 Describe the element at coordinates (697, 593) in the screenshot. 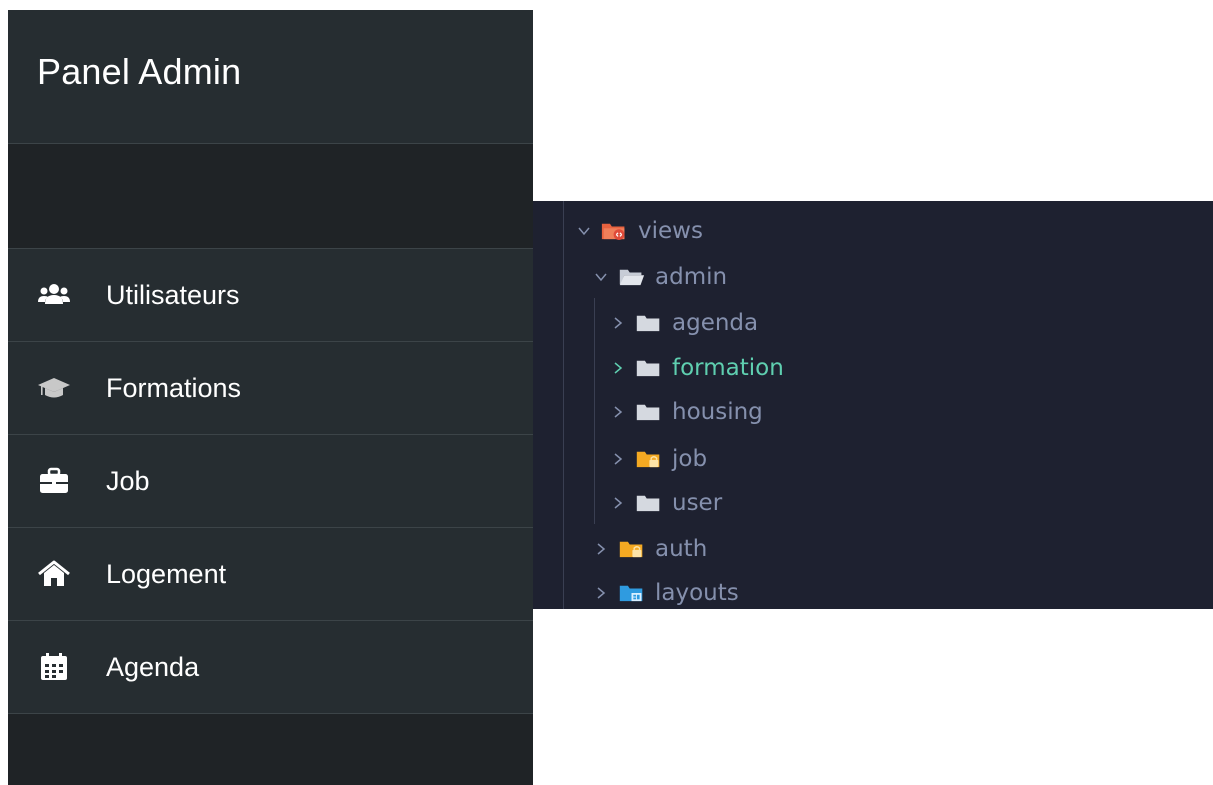

I see `tree-label: layouts` at that location.